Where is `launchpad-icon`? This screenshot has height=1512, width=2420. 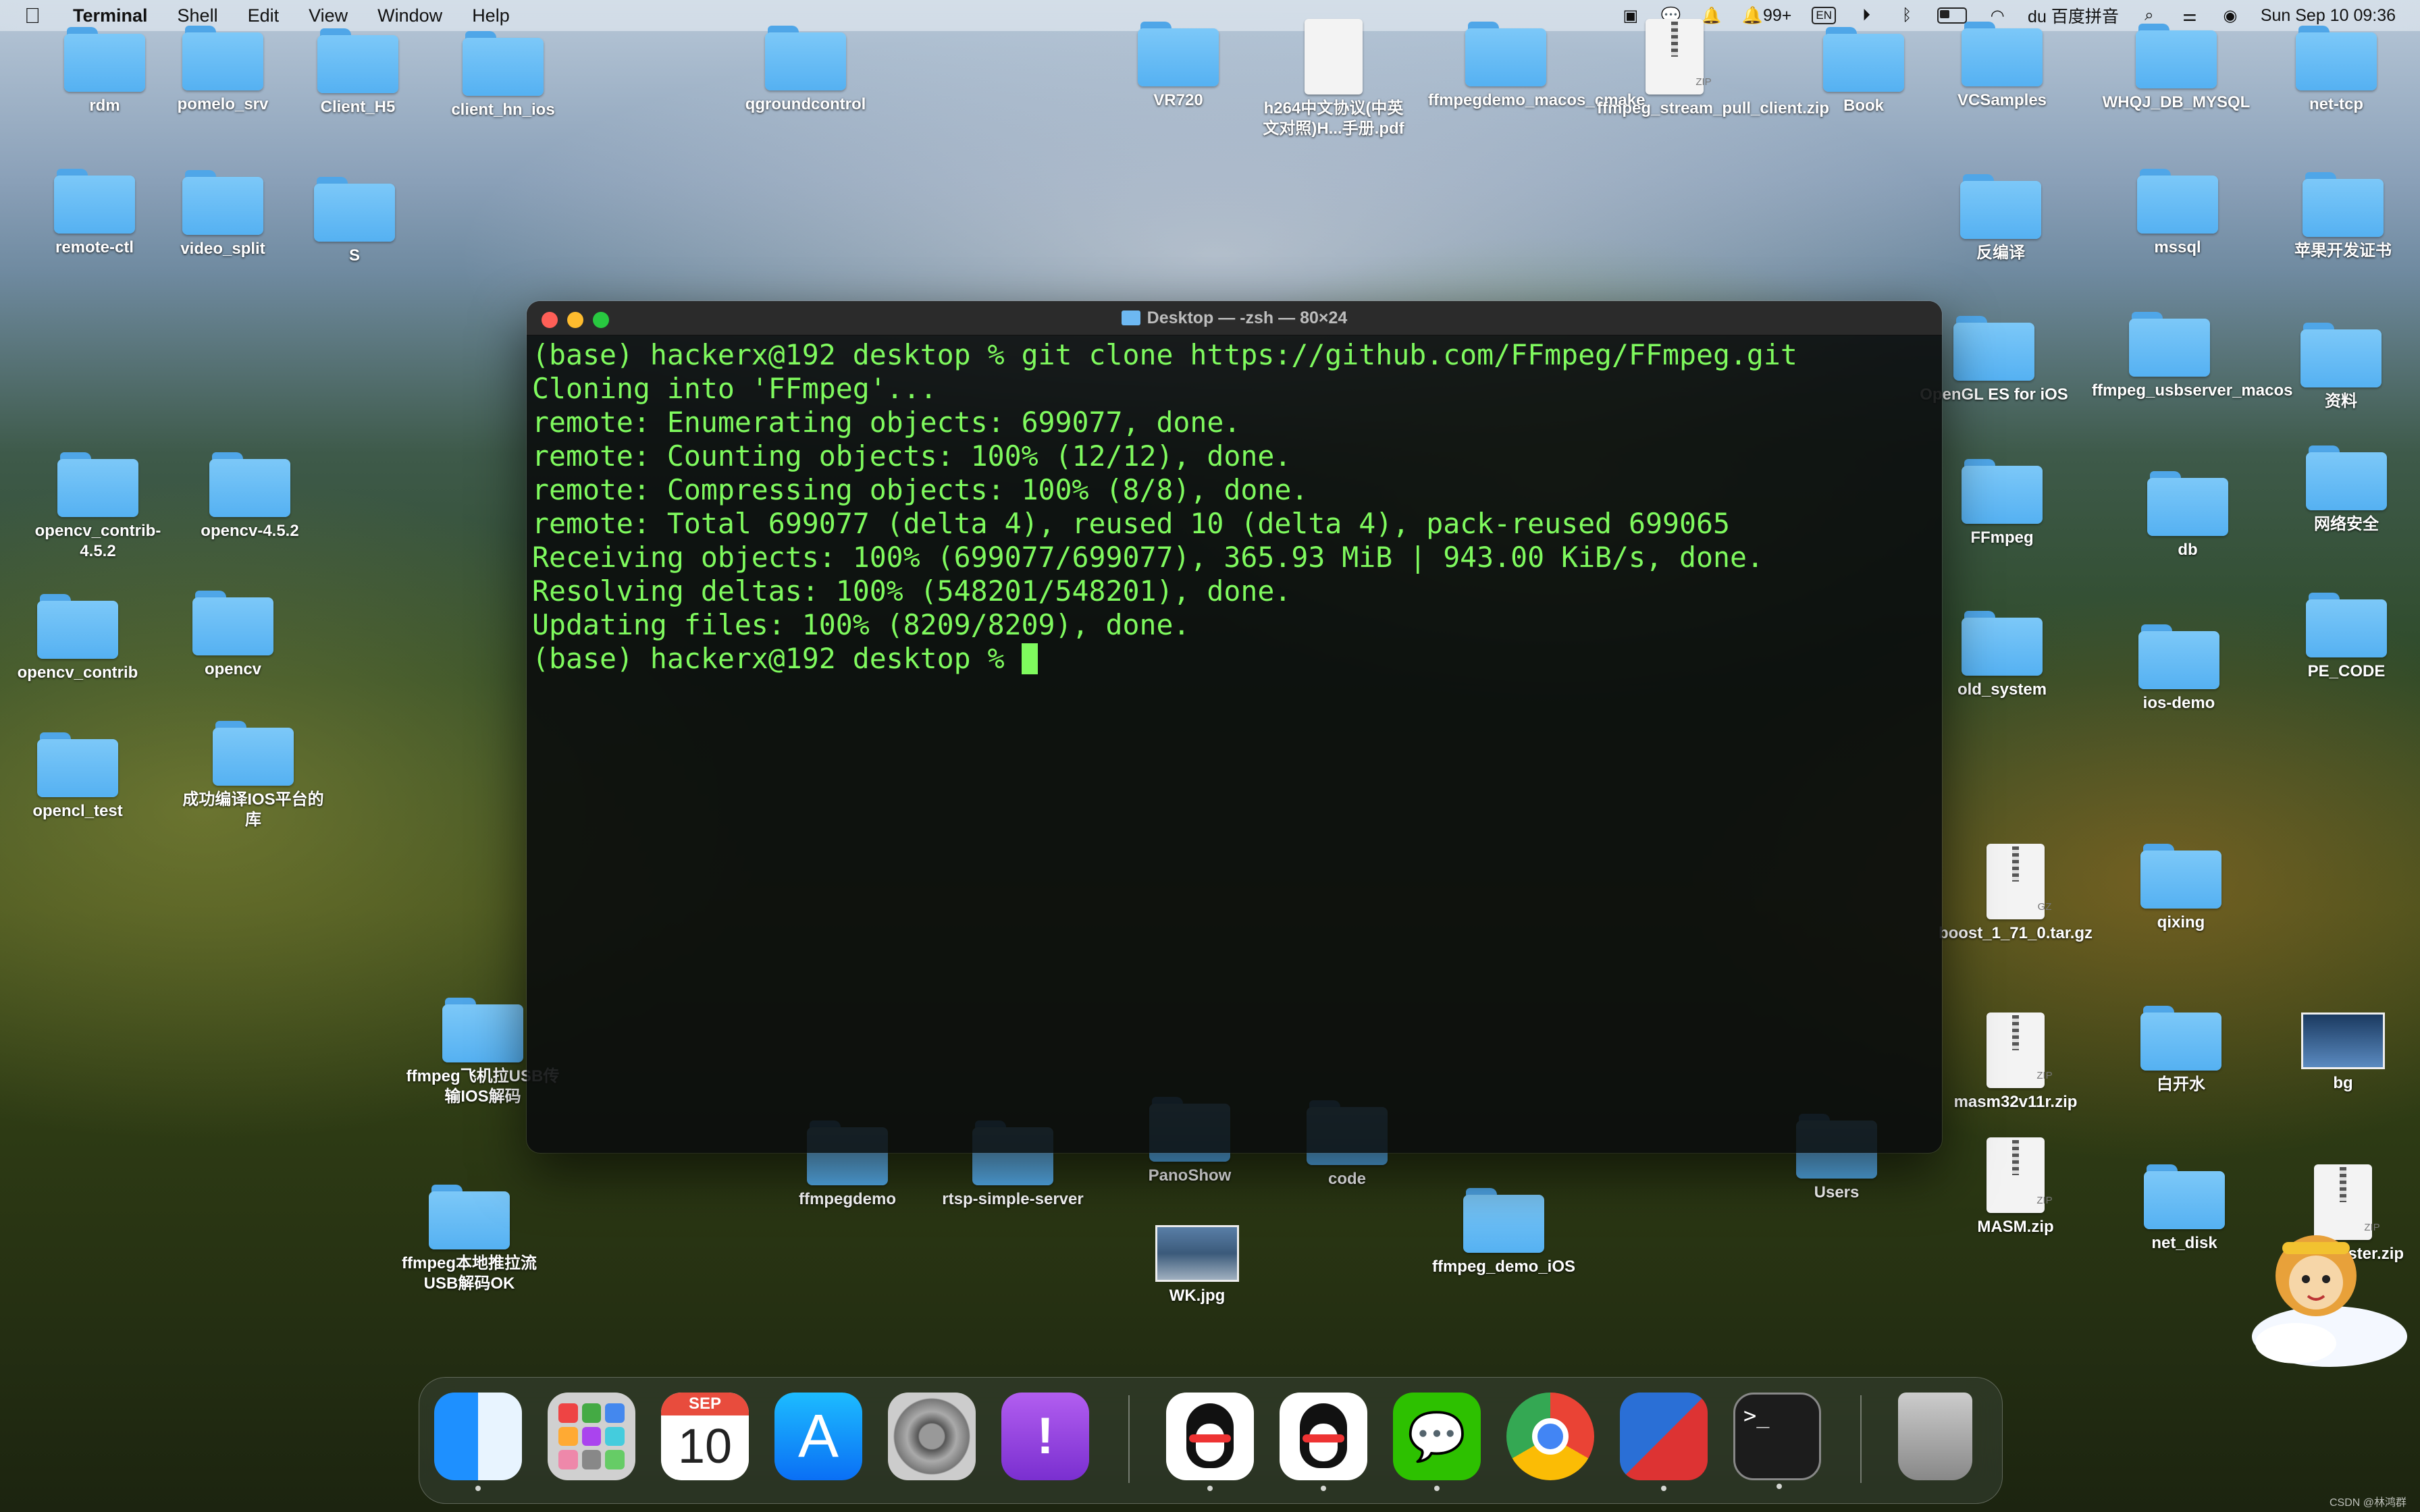
launchpad-icon is located at coordinates (591, 1436).